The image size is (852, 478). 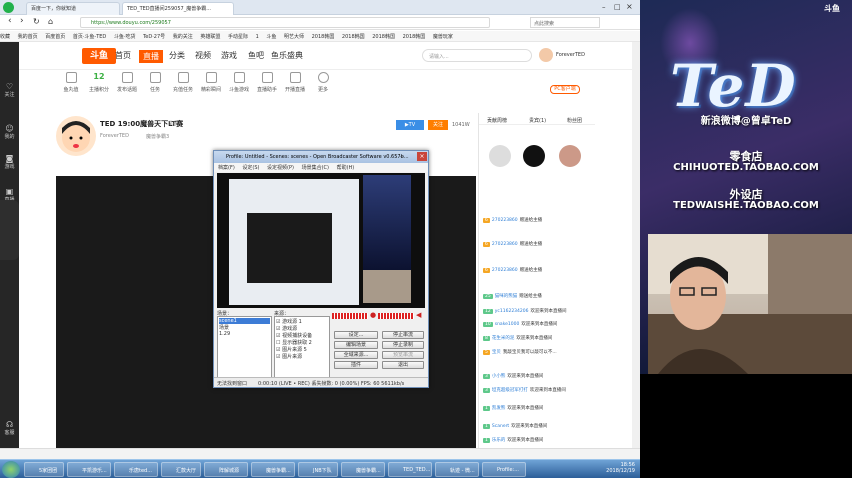 What do you see at coordinates (373, 315) in the screenshot?
I see `mic-icon: ●` at bounding box center [373, 315].